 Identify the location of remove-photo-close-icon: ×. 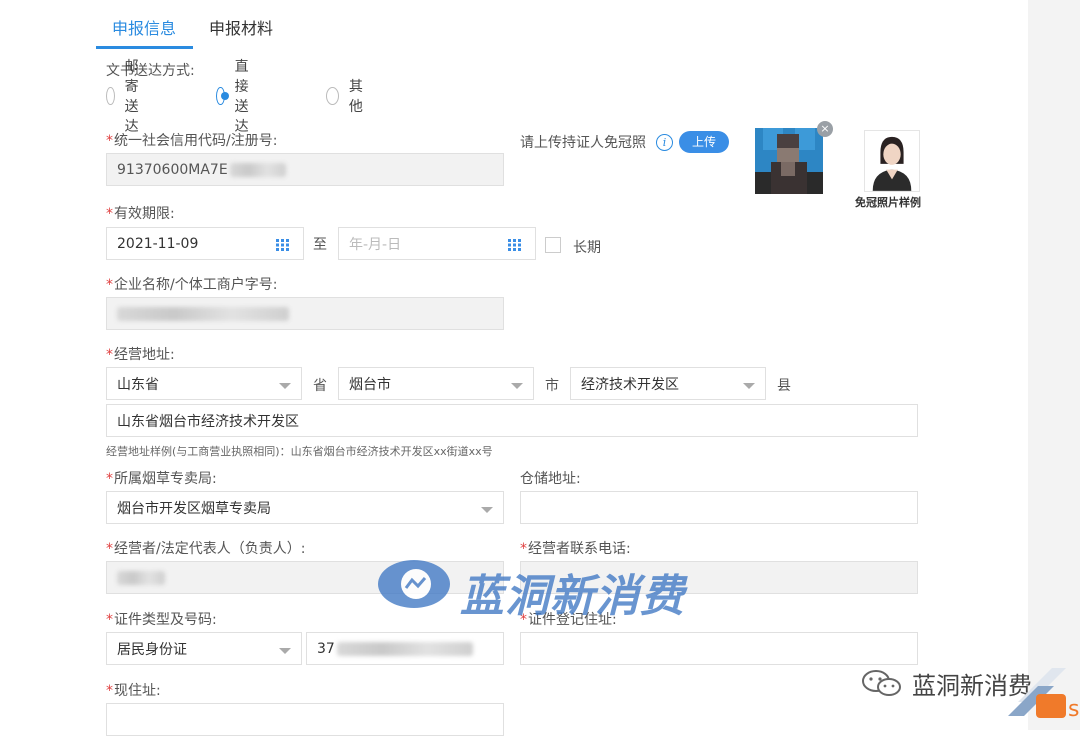
(825, 129).